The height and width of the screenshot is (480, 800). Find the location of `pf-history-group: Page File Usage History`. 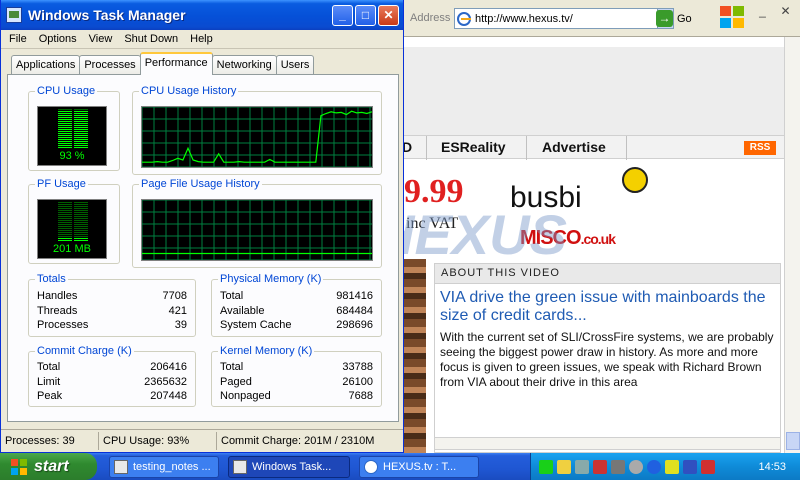

pf-history-group: Page File Usage History is located at coordinates (257, 223).